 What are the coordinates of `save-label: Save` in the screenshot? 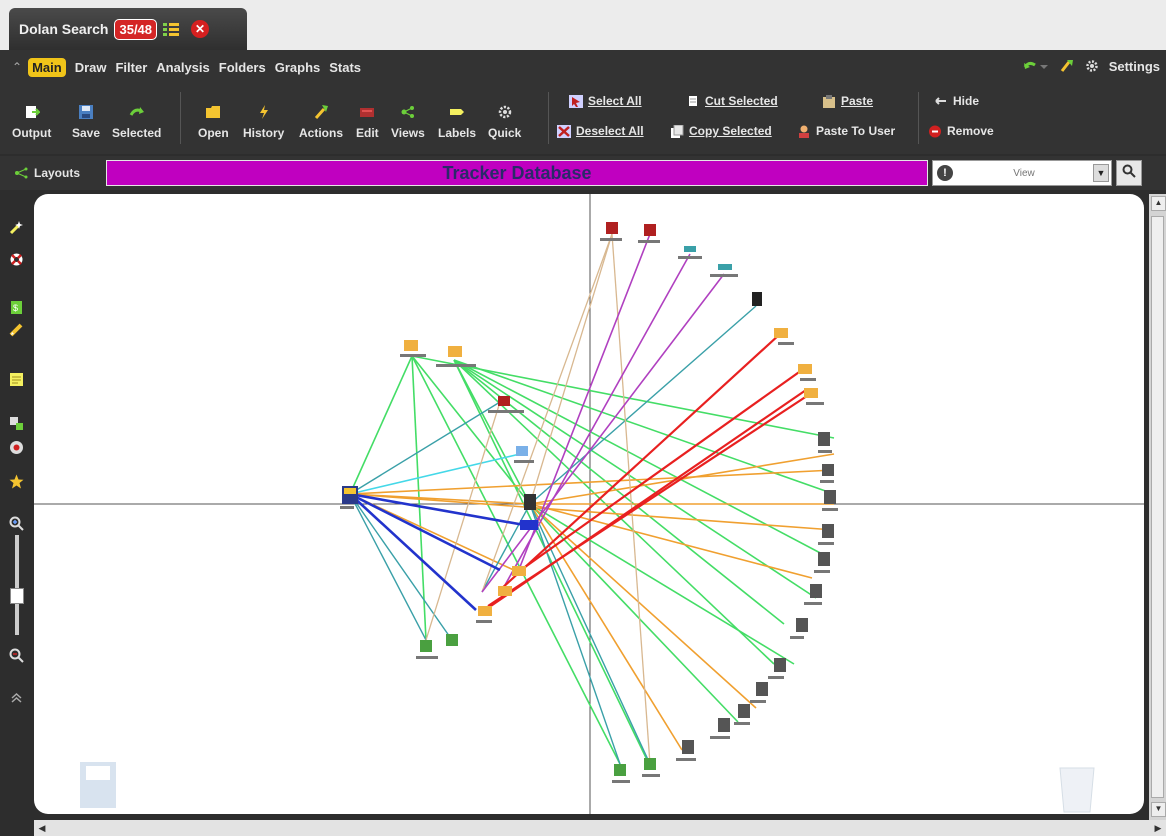 It's located at (86, 133).